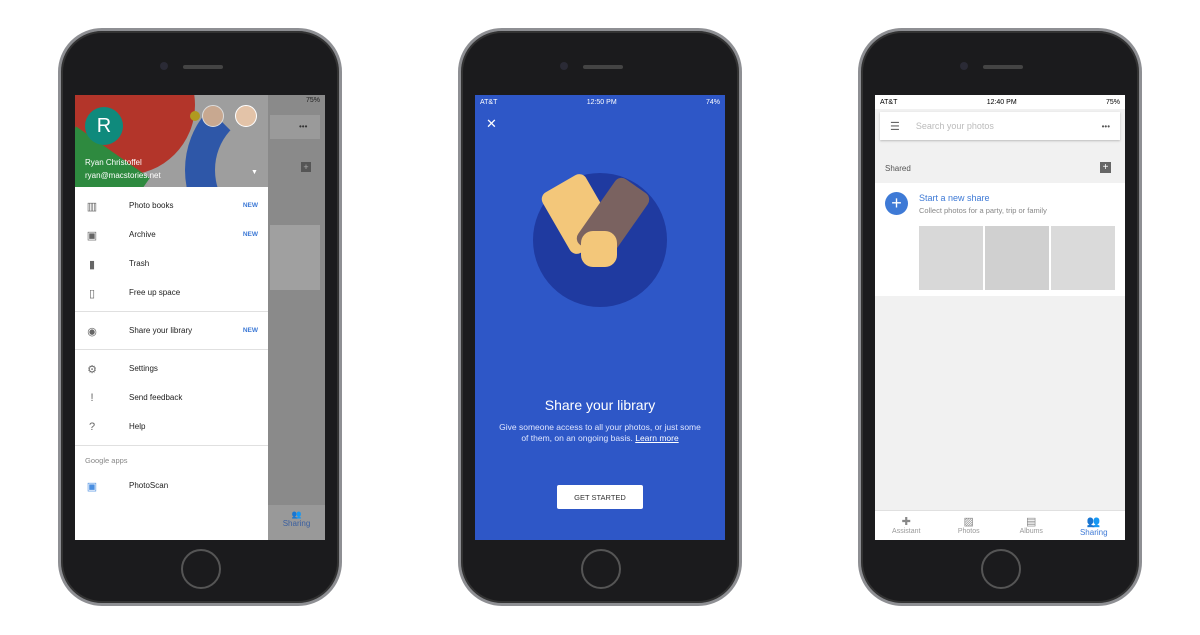 The image size is (1200, 635). Describe the element at coordinates (491, 124) in the screenshot. I see `close-icon: ✕` at that location.